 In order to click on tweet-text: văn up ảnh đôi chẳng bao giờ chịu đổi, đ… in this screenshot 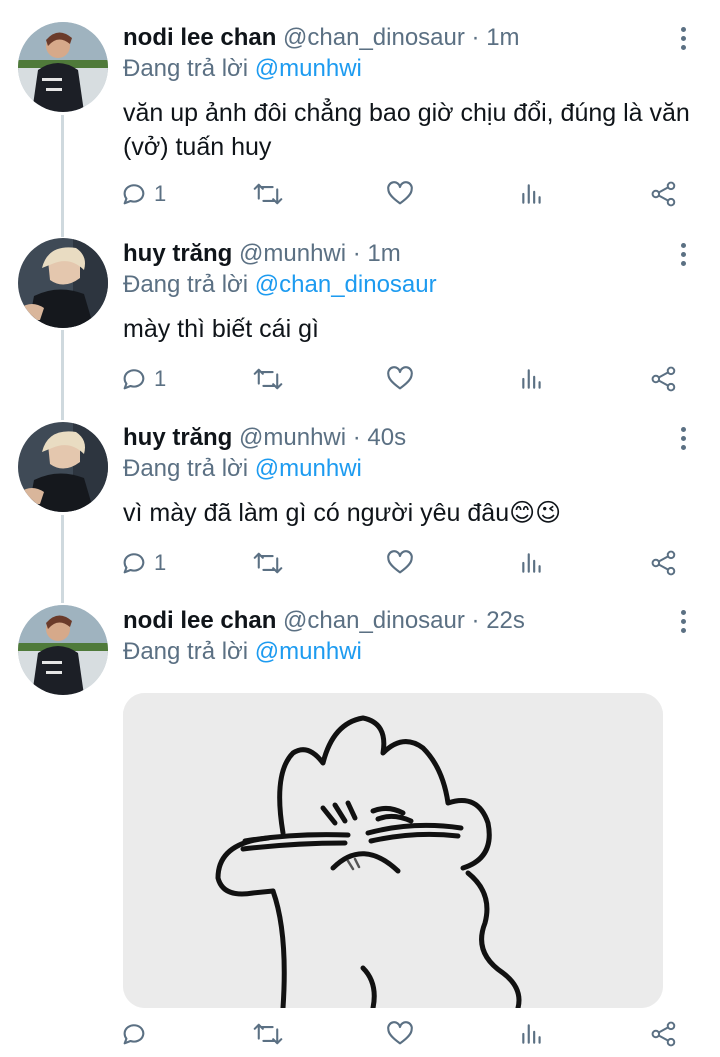, I will do `click(406, 130)`.